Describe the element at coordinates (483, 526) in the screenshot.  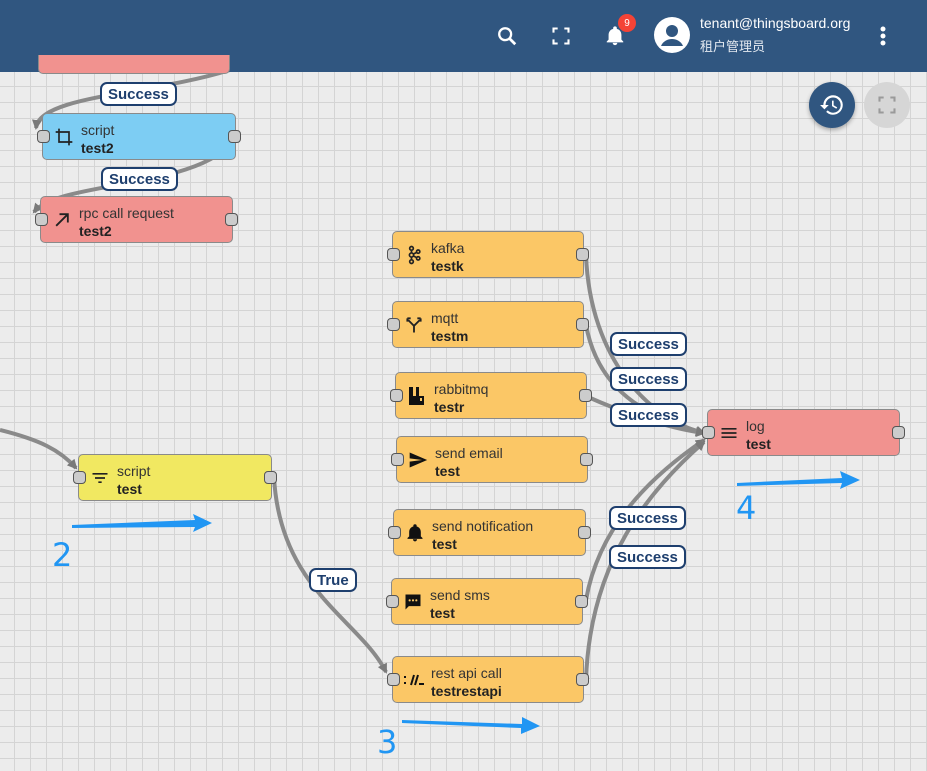
I see `node-type: send notification` at that location.